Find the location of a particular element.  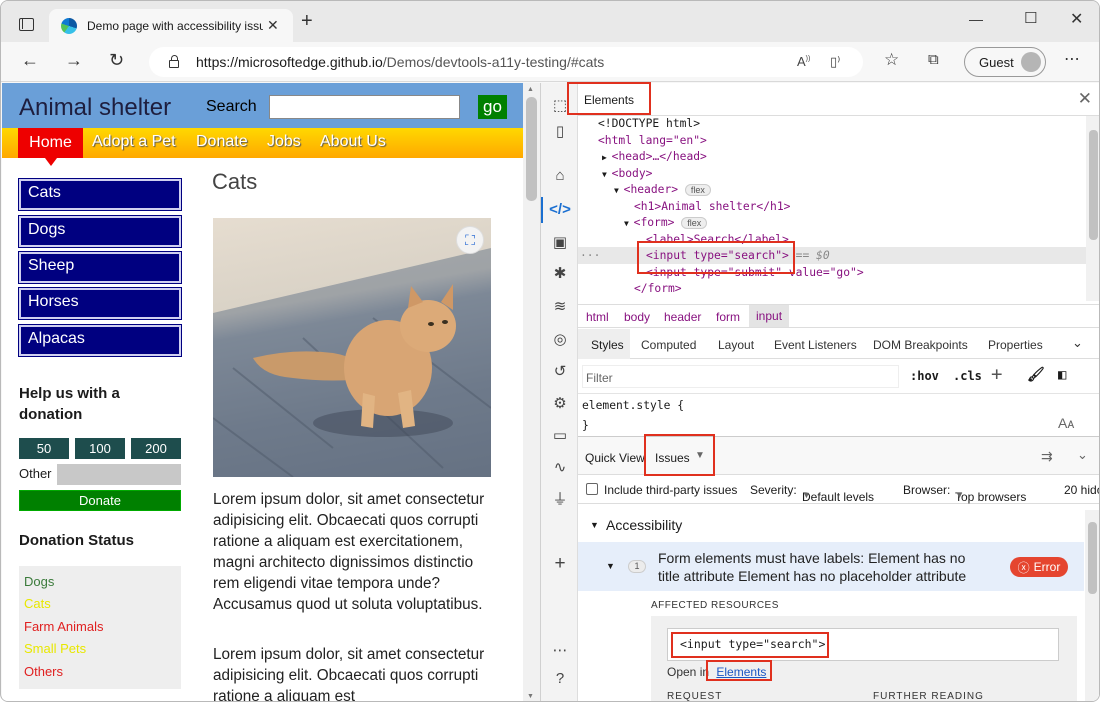

elements-tool-icon: </> is located at coordinates (560, 210).